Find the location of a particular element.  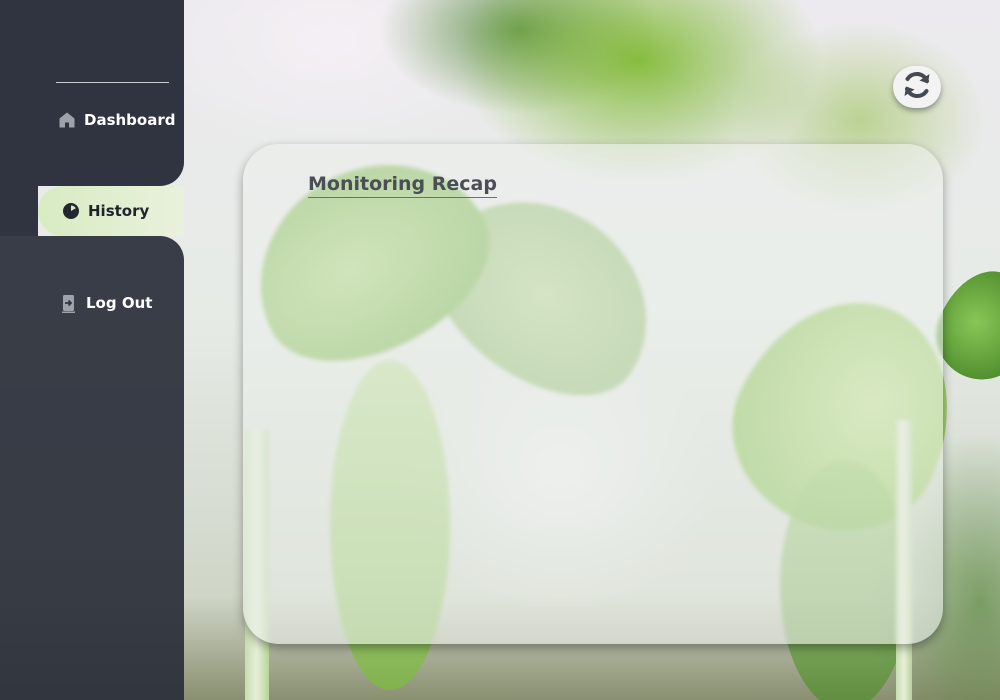

refresh-button is located at coordinates (917, 87).